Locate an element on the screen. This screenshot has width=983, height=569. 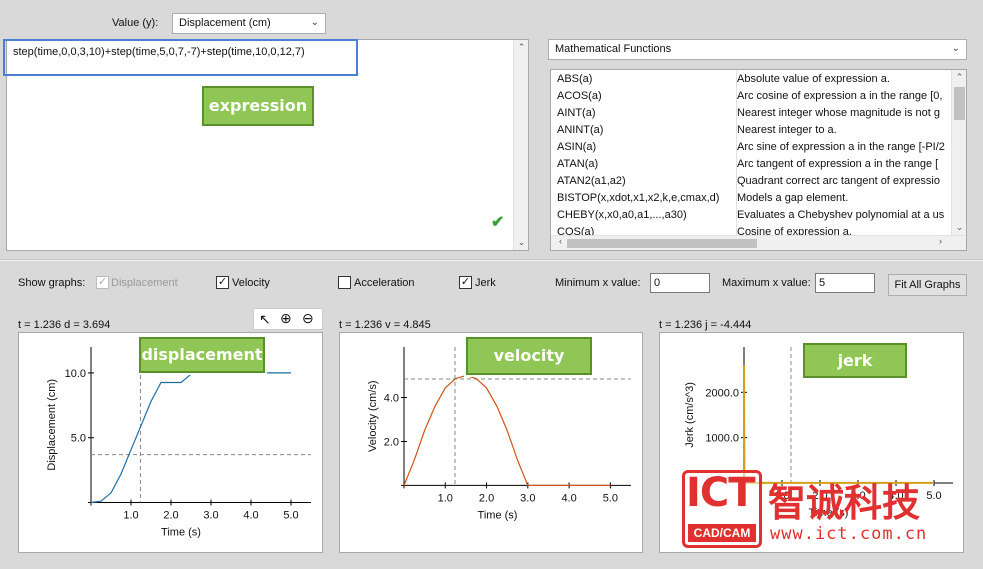
x-axis-label: Time (s) is located at coordinates (181, 533).